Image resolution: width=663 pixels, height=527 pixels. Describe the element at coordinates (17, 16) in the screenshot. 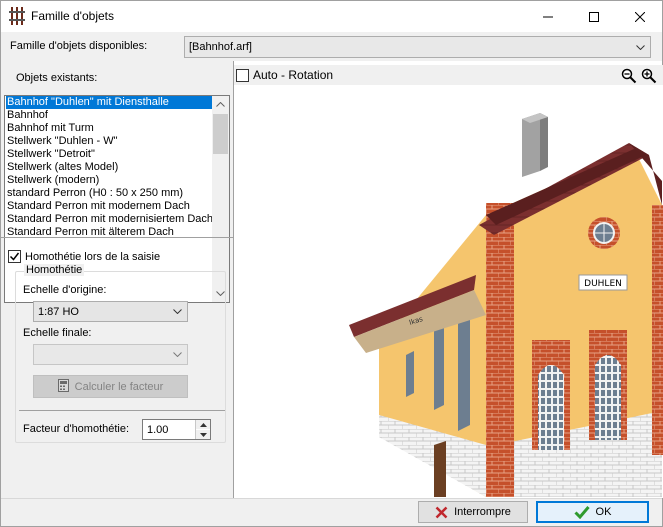

I see `track-icon` at that location.